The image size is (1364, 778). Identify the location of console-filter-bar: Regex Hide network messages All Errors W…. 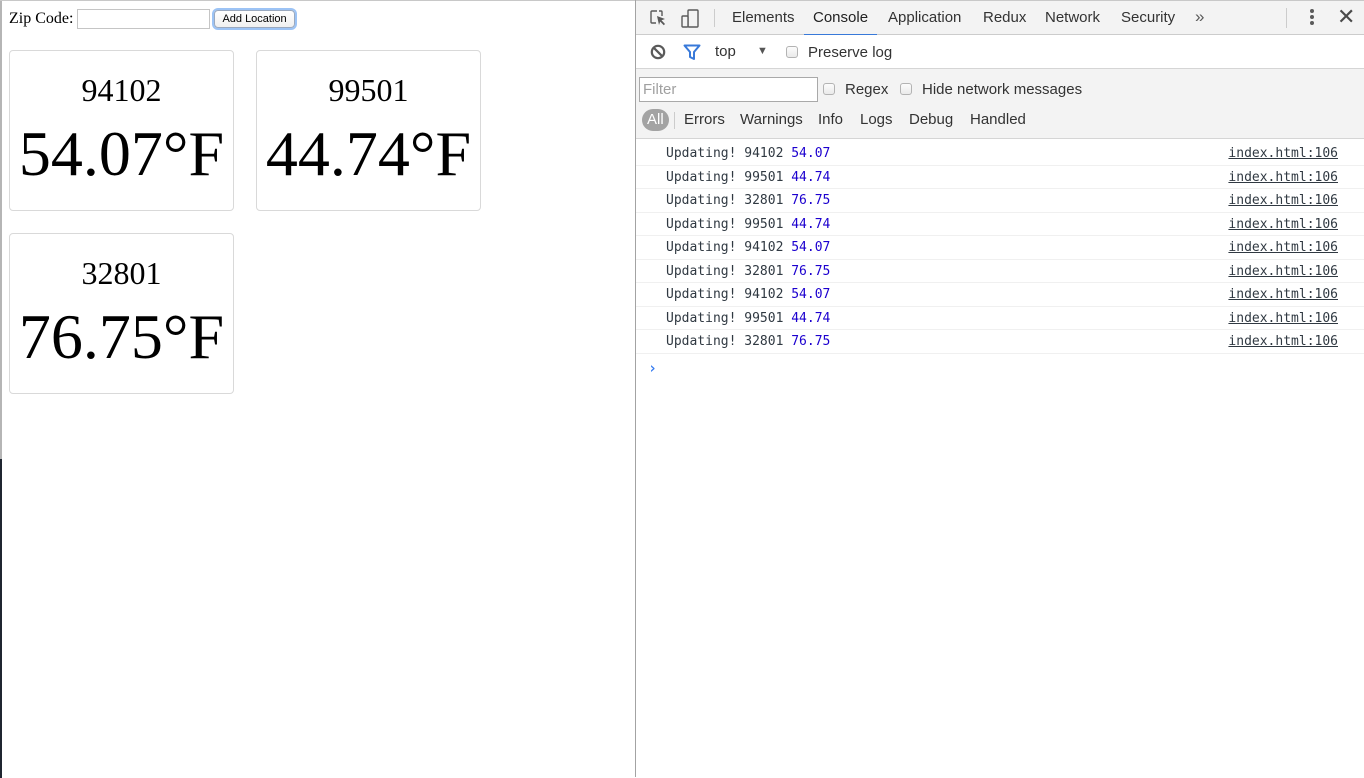
(1000, 104).